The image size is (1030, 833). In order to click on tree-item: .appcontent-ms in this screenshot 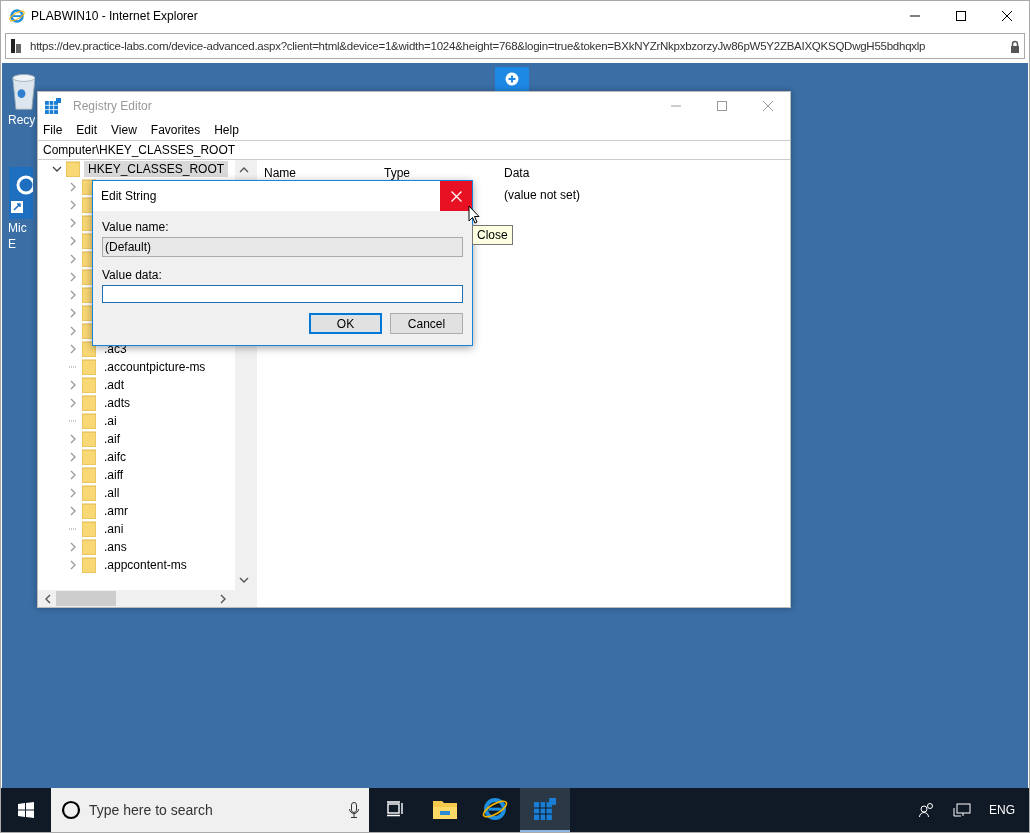, I will do `click(145, 565)`.